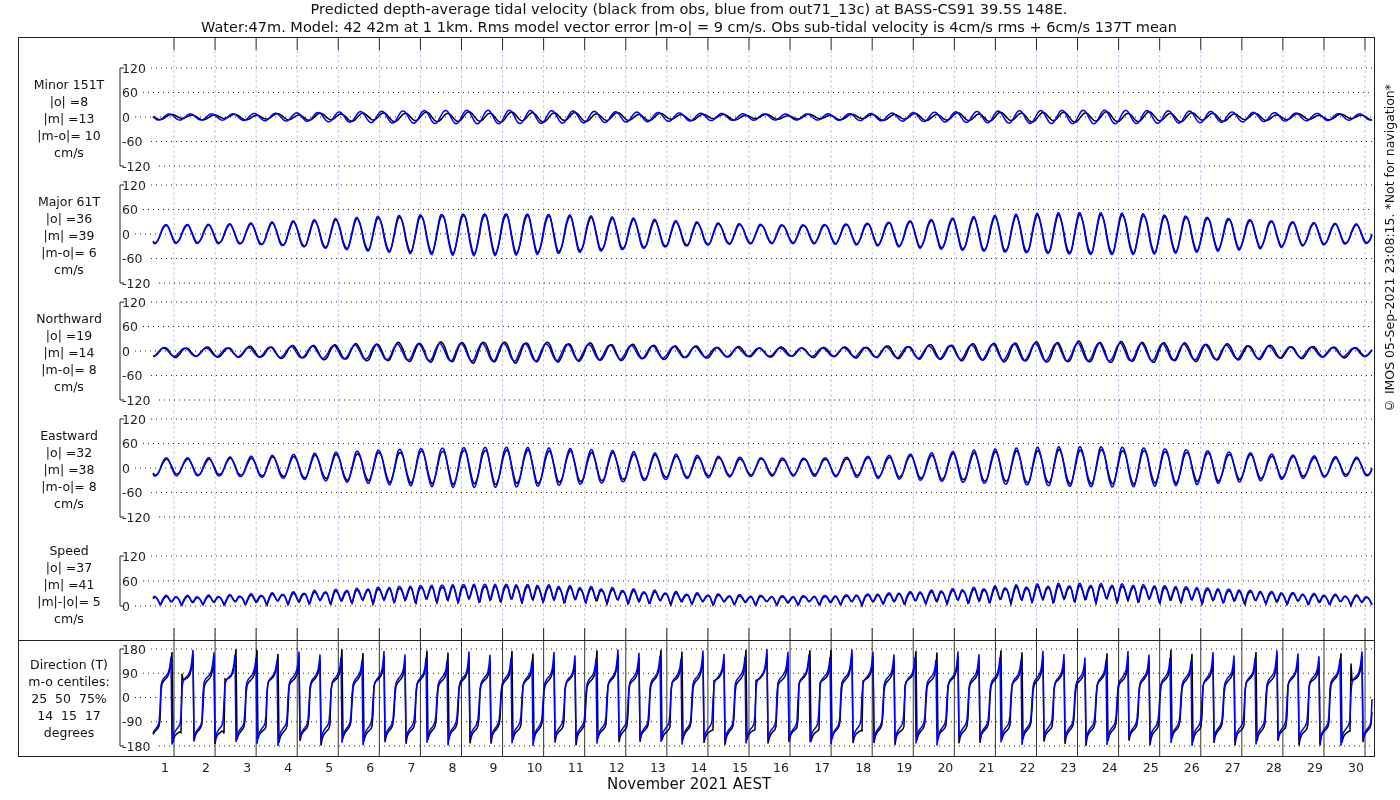  What do you see at coordinates (69, 201) in the screenshot?
I see `panel-label: Major 61T` at bounding box center [69, 201].